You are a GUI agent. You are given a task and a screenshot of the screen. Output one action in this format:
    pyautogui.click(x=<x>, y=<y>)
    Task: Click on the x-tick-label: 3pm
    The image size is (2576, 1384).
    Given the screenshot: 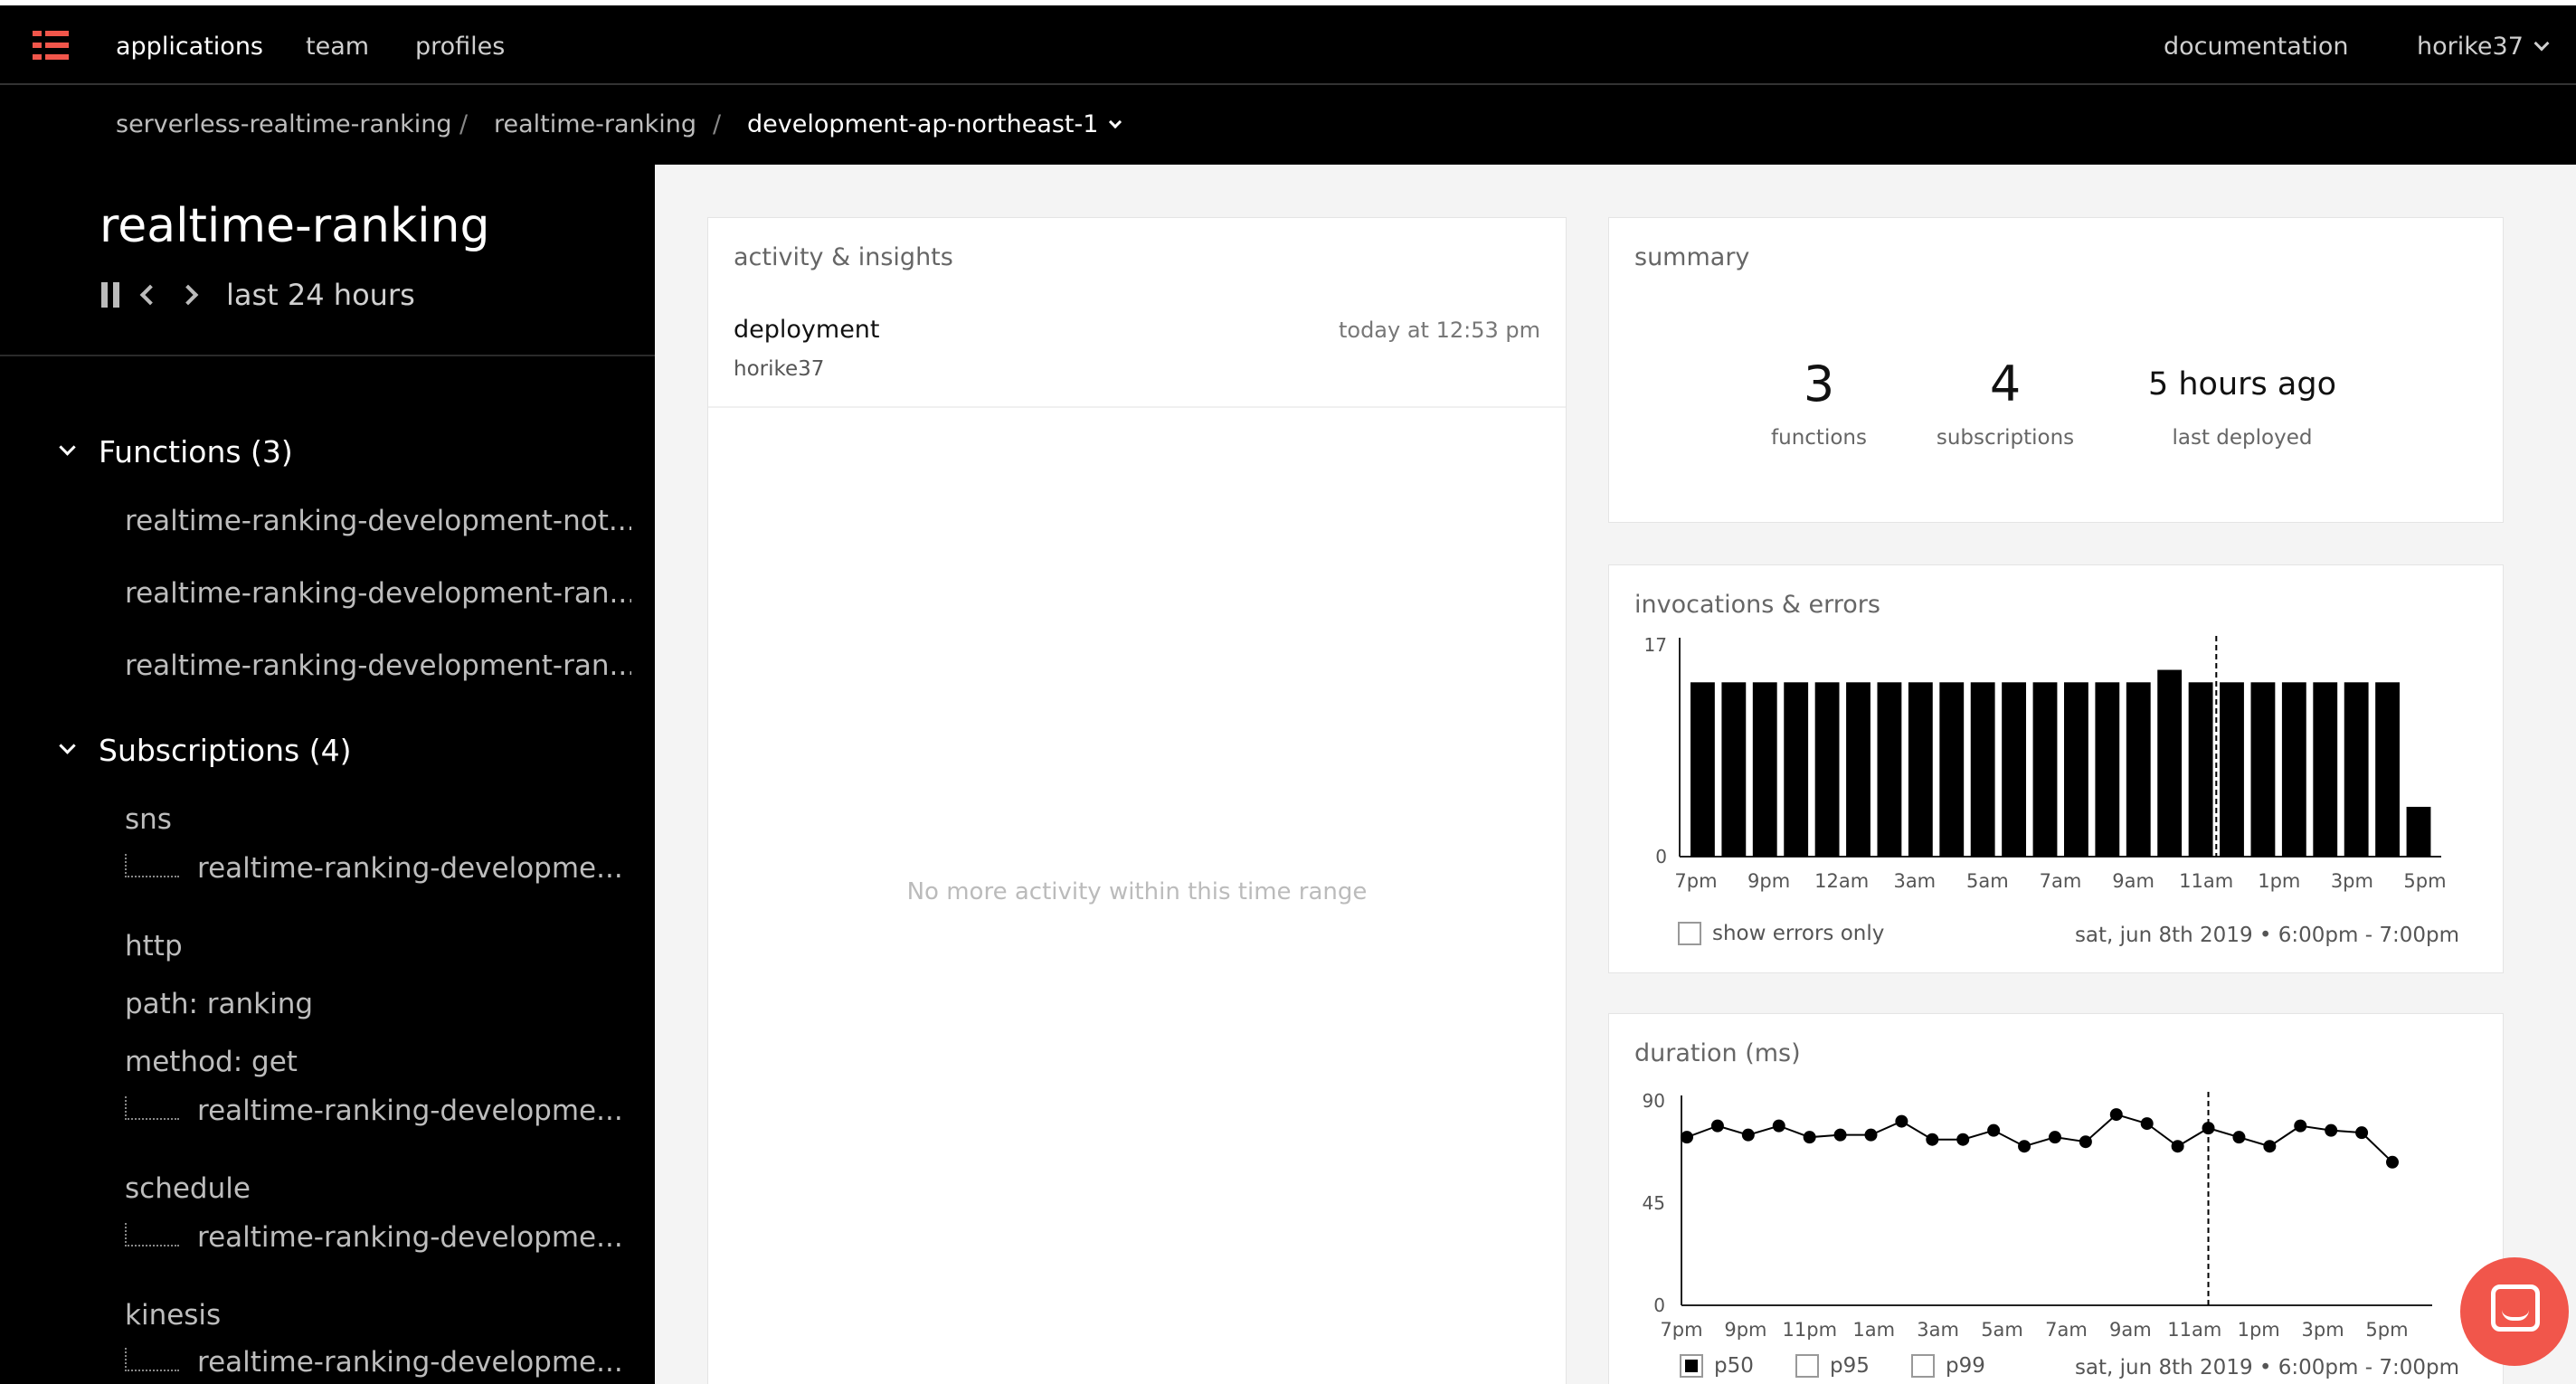 What is the action you would take?
    pyautogui.click(x=2352, y=881)
    